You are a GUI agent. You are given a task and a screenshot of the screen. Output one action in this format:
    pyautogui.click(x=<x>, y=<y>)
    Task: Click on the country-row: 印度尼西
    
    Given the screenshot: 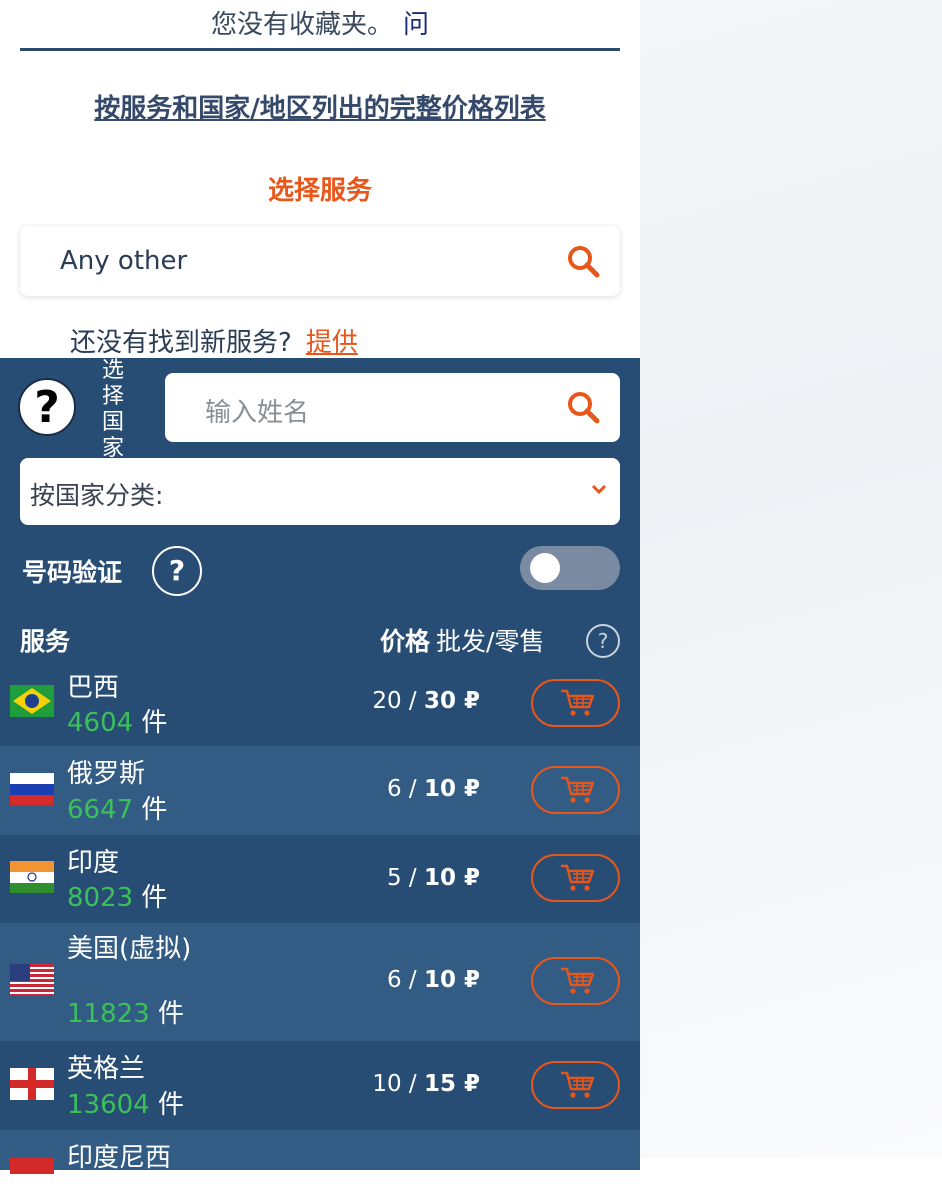 What is the action you would take?
    pyautogui.click(x=320, y=1160)
    